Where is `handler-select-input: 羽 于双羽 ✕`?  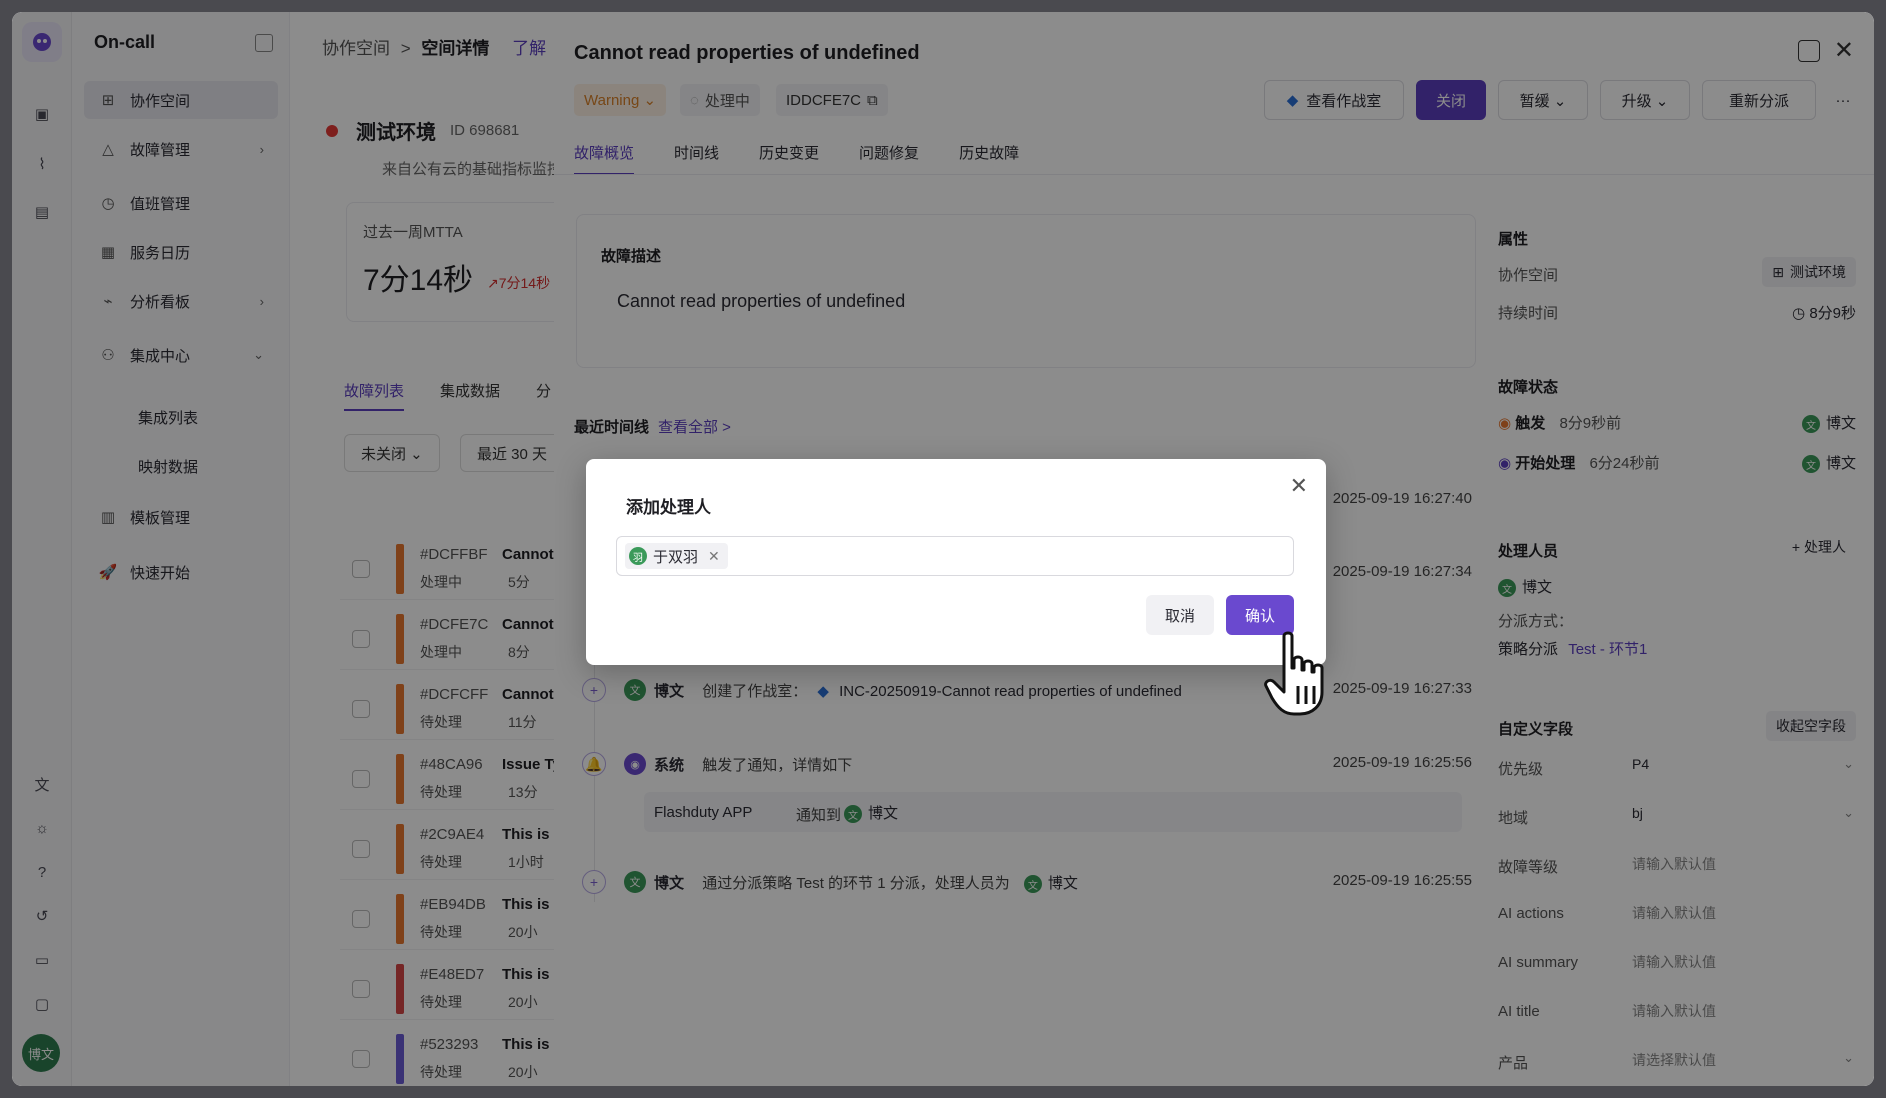 handler-select-input: 羽 于双羽 ✕ is located at coordinates (955, 556).